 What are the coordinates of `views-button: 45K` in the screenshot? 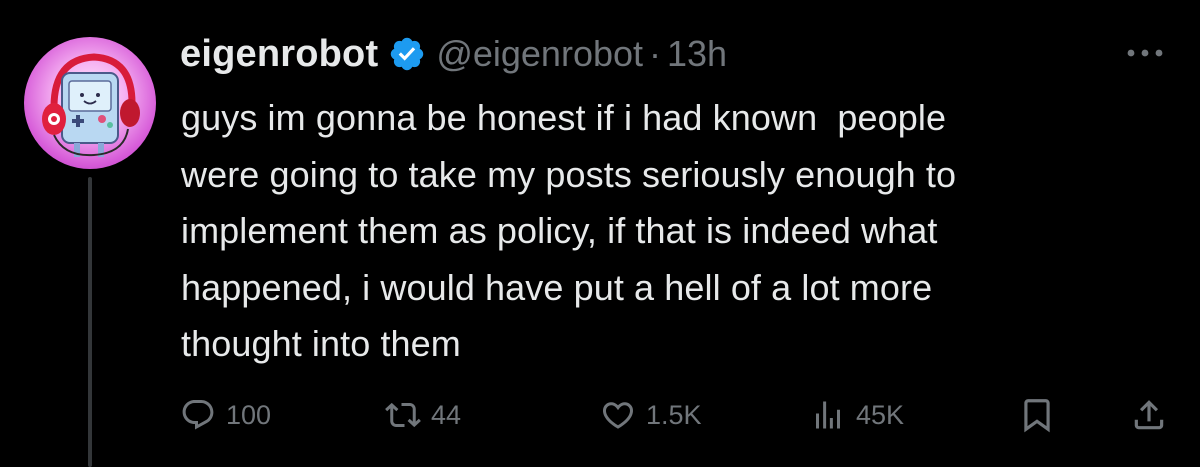 It's located at (857, 415).